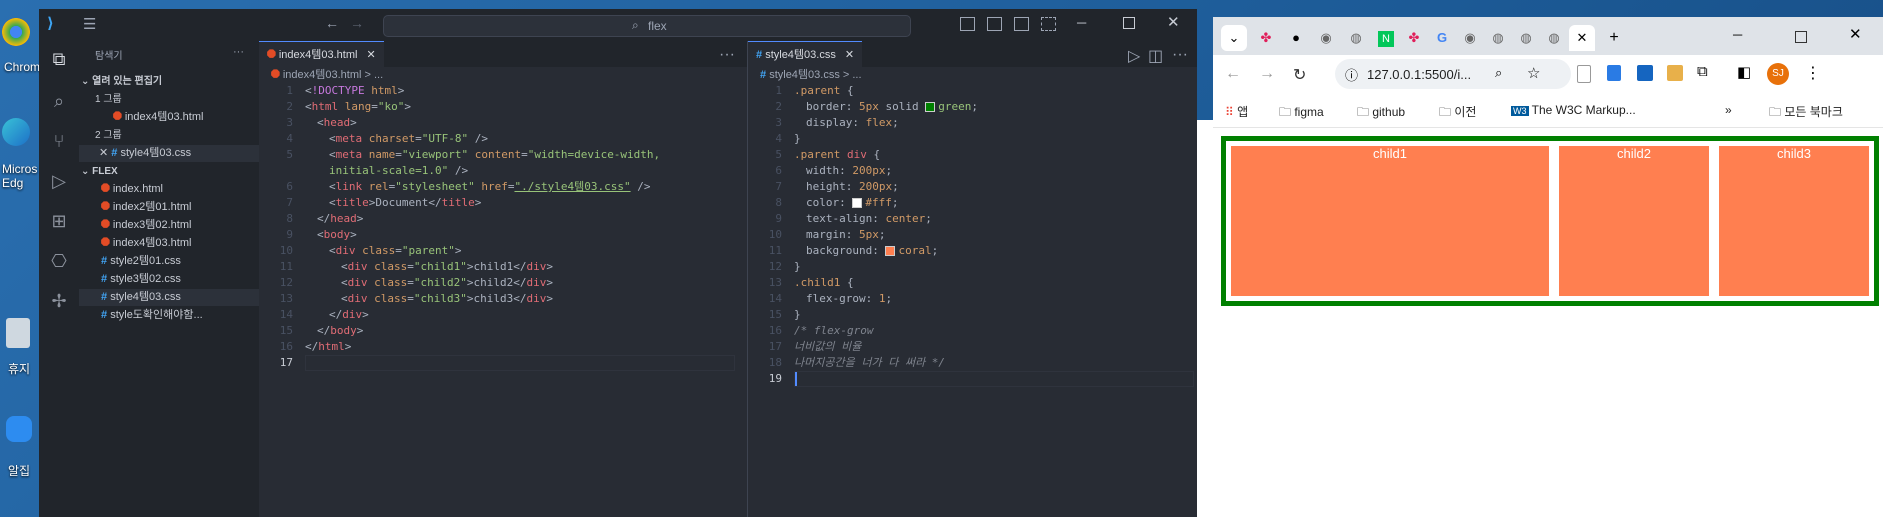  What do you see at coordinates (1414, 38) in the screenshot?
I see `tab-slack-icon-2: ✤` at bounding box center [1414, 38].